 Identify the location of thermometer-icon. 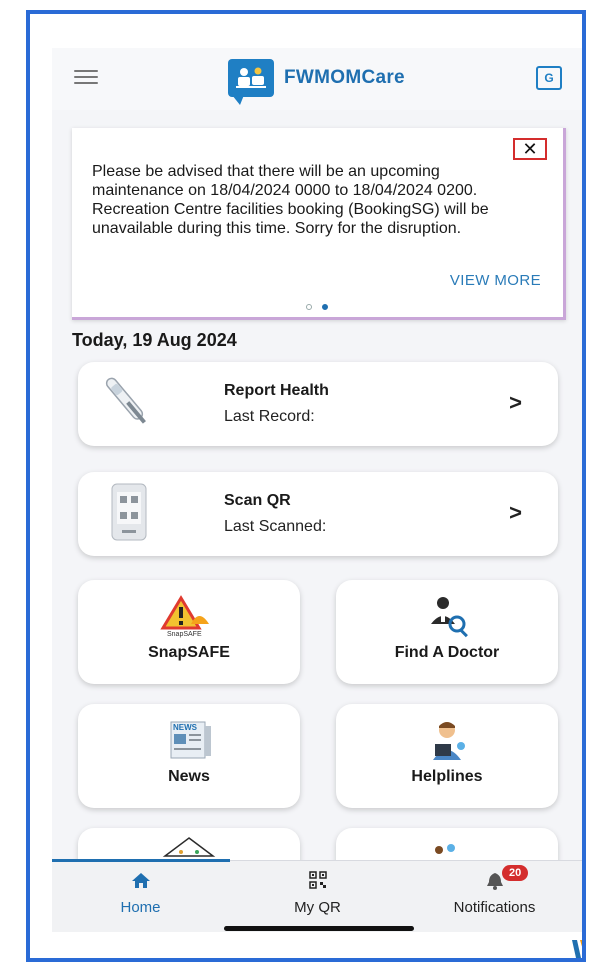
(129, 404).